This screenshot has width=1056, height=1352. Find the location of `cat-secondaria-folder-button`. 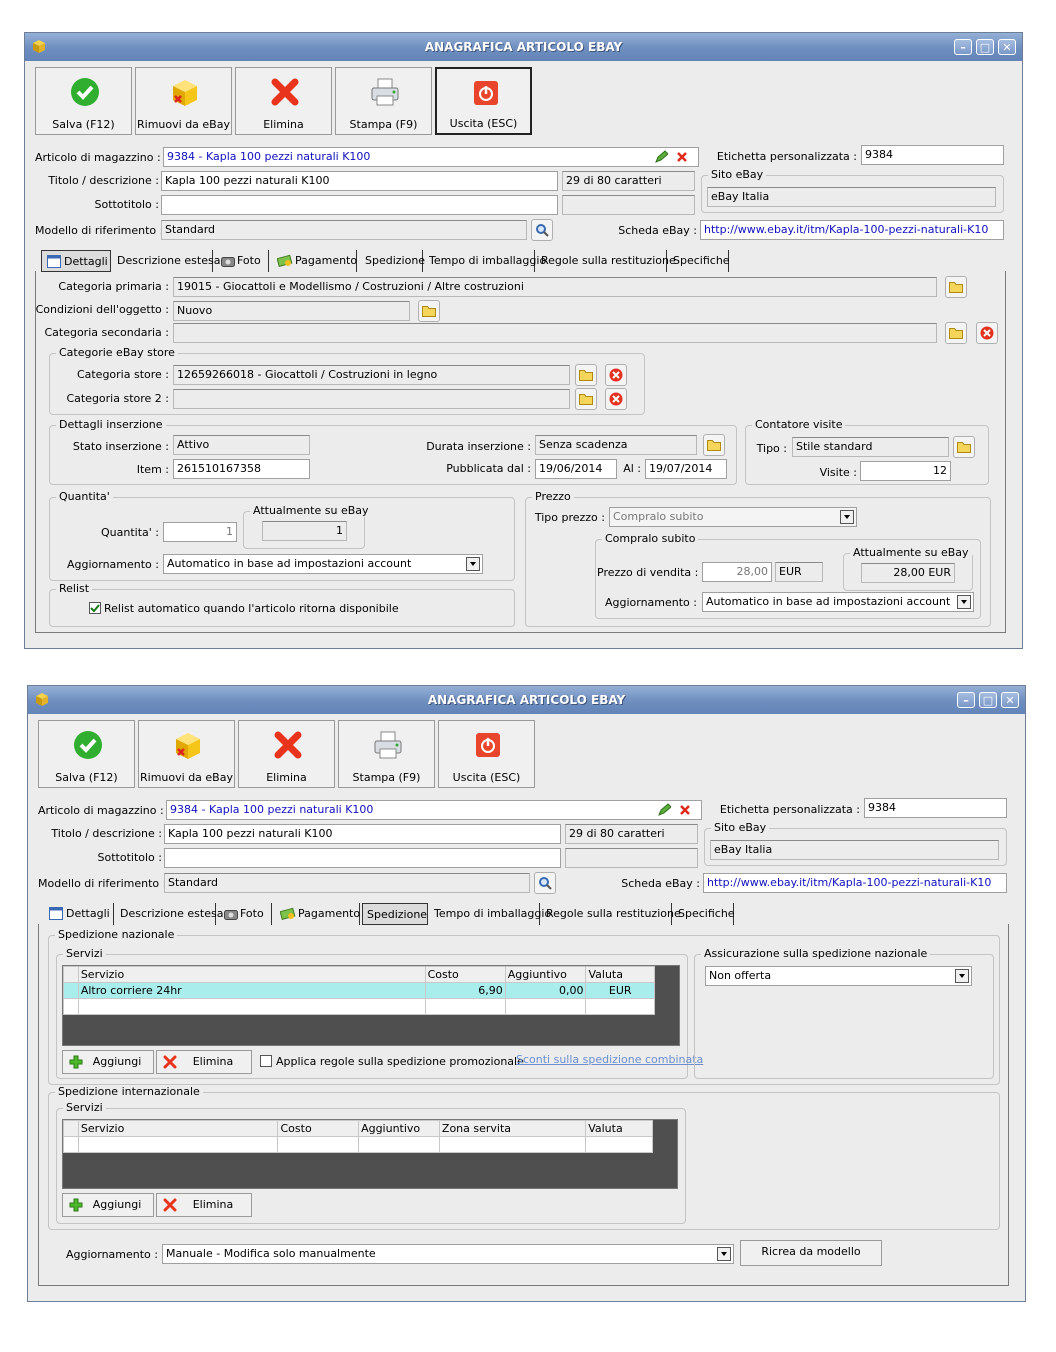

cat-secondaria-folder-button is located at coordinates (956, 333).